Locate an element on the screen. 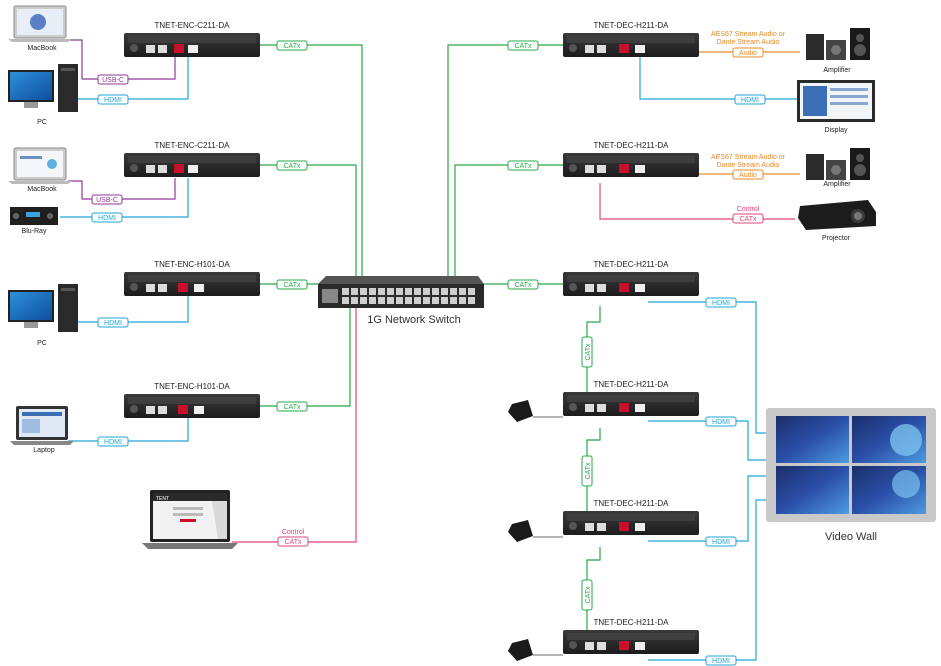 Image resolution: width=941 pixels, height=666 pixels. control-line-projector is located at coordinates (697, 201).